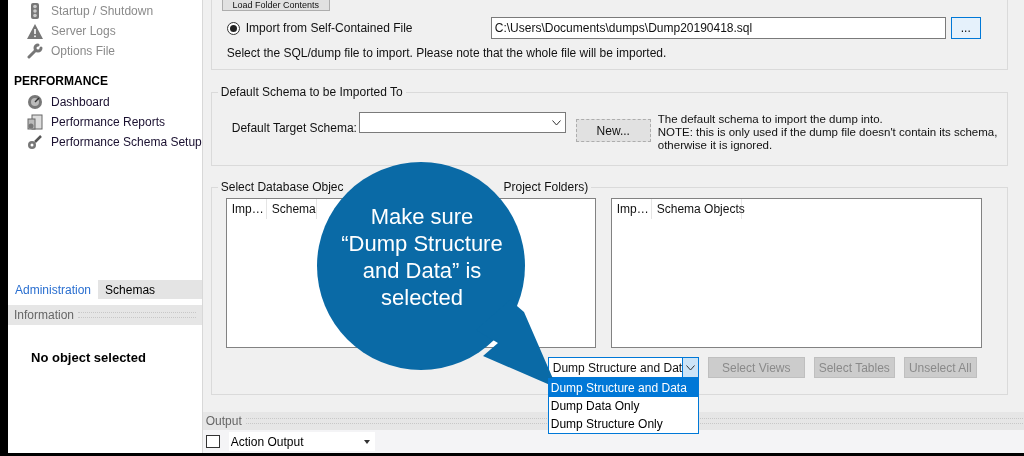 This screenshot has width=1024, height=456. Describe the element at coordinates (35, 31) in the screenshot. I see `warning-icon` at that location.